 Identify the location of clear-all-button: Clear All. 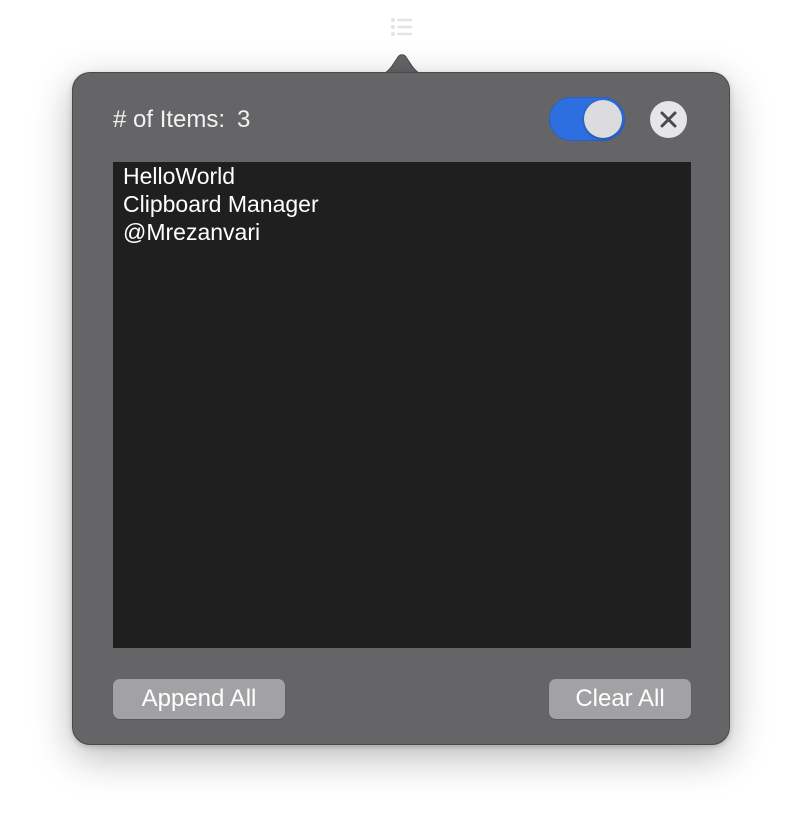
(620, 699).